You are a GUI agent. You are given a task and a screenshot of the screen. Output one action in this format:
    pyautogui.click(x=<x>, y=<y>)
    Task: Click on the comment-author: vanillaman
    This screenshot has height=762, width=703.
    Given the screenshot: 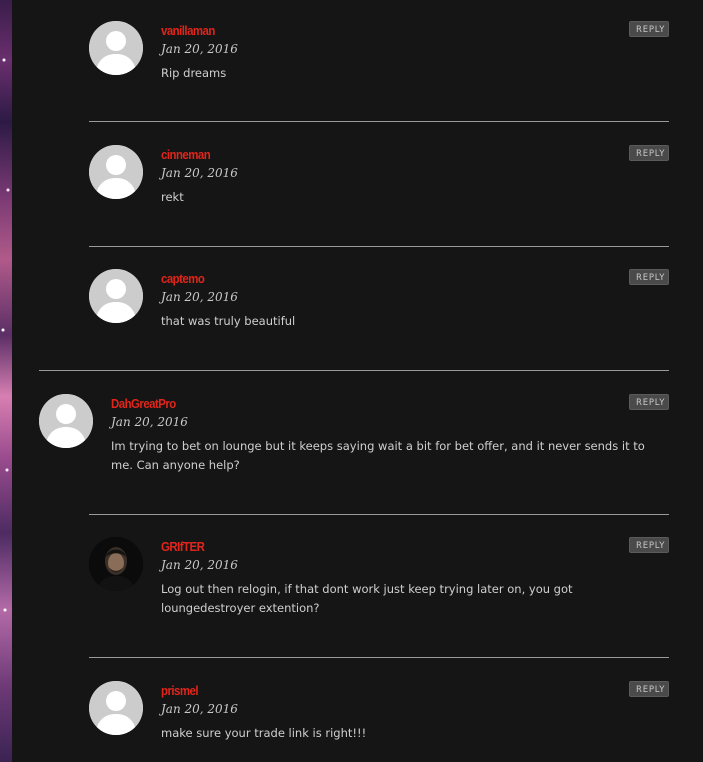 What is the action you would take?
    pyautogui.click(x=188, y=30)
    